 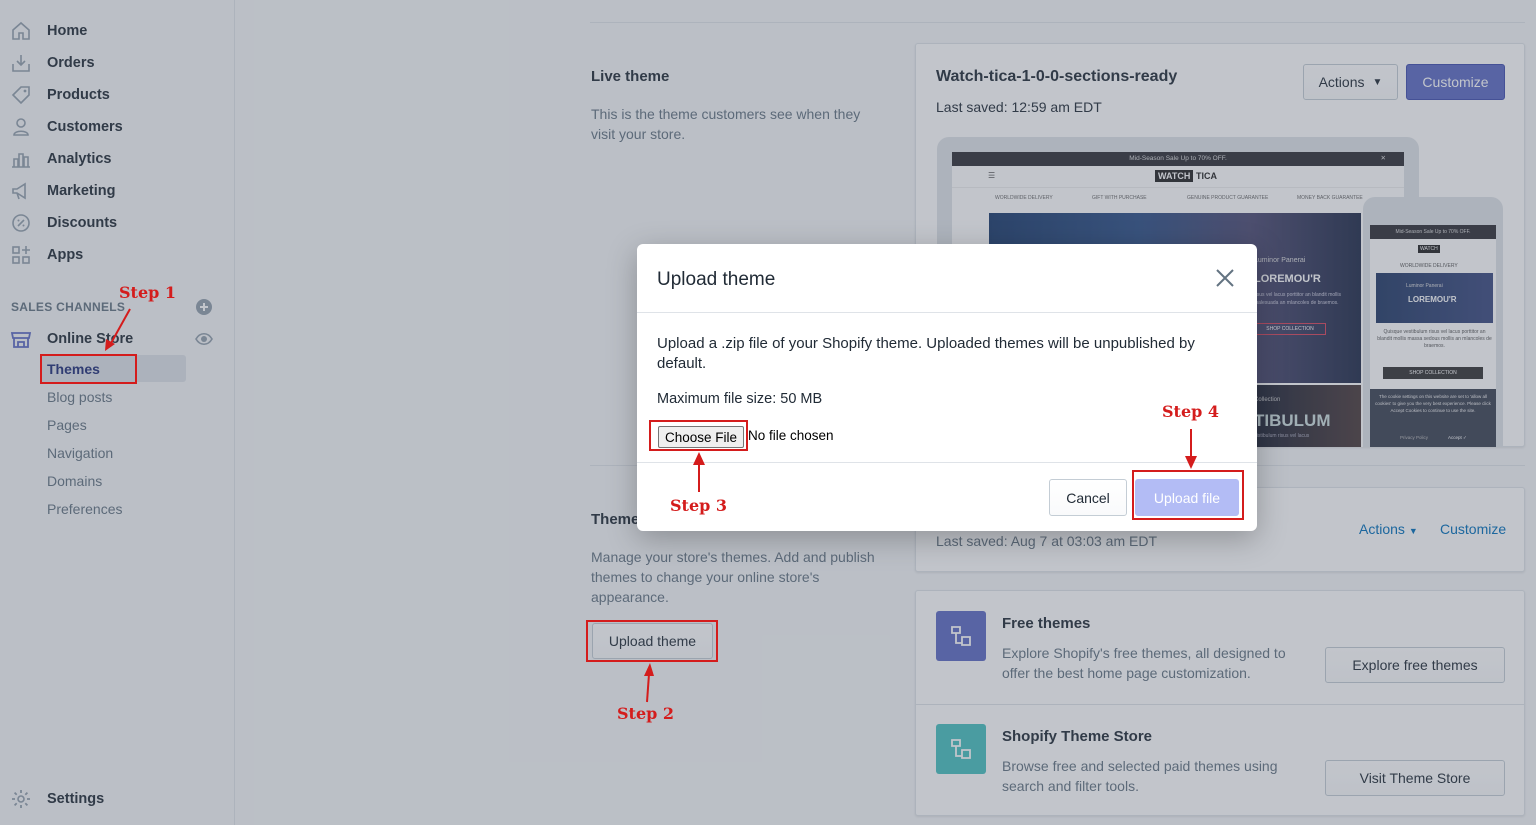 I want to click on step2-highlight, so click(x=652, y=641).